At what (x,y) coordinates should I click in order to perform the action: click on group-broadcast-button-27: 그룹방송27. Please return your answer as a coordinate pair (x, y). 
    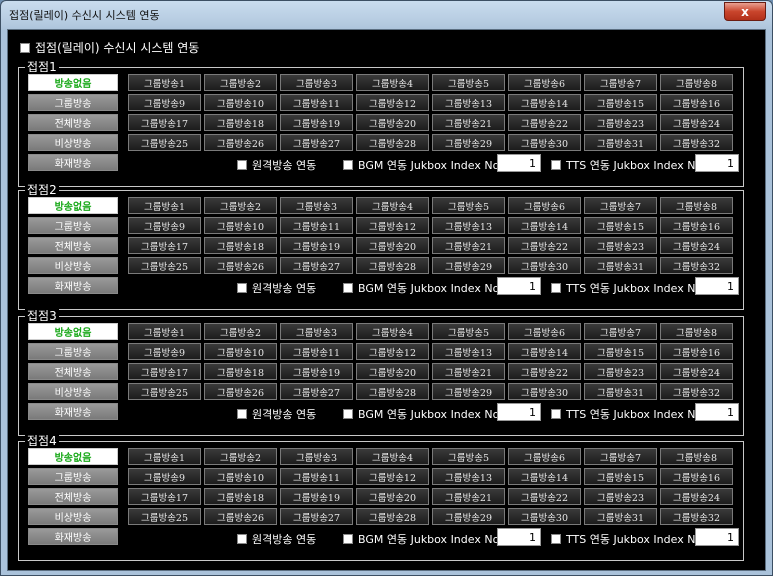
    Looking at the image, I should click on (316, 516).